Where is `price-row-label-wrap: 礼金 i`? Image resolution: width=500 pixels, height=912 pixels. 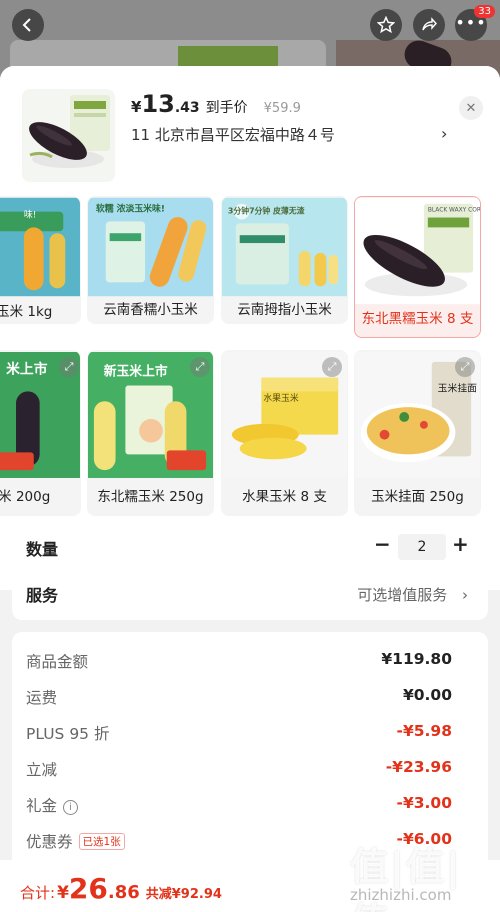 price-row-label-wrap: 礼金 i is located at coordinates (52, 805).